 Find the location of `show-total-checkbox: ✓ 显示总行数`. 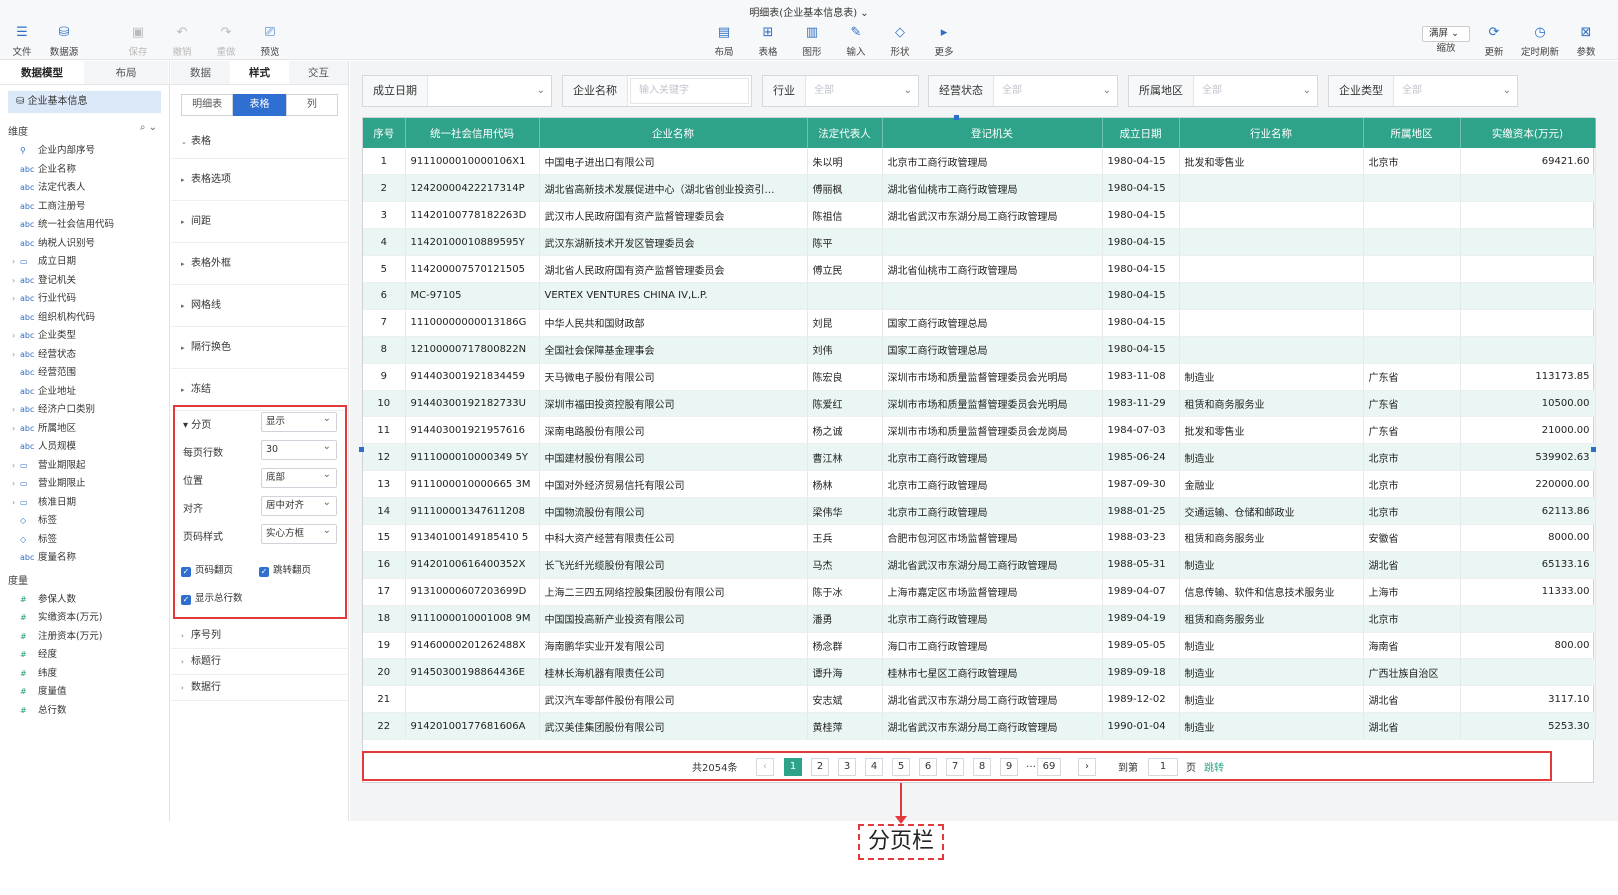

show-total-checkbox: ✓ 显示总行数 is located at coordinates (212, 597).